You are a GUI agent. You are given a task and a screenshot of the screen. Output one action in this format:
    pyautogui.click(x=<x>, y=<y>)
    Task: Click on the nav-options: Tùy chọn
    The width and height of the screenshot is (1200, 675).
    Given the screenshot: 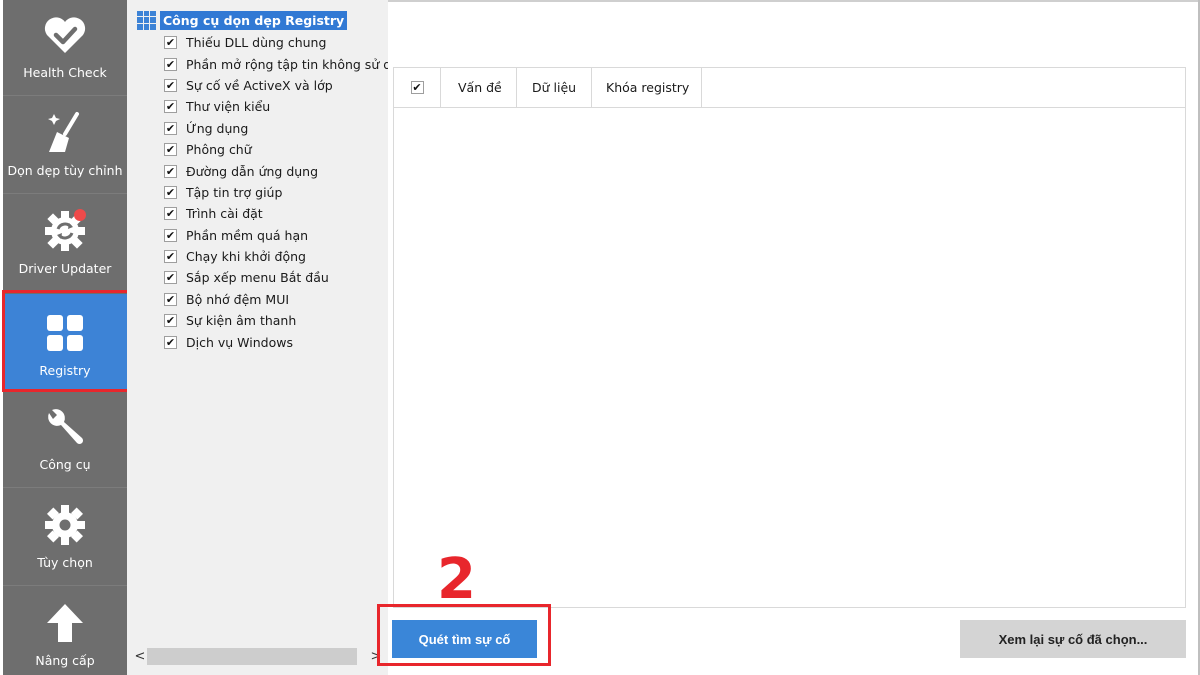 What is the action you would take?
    pyautogui.click(x=65, y=538)
    